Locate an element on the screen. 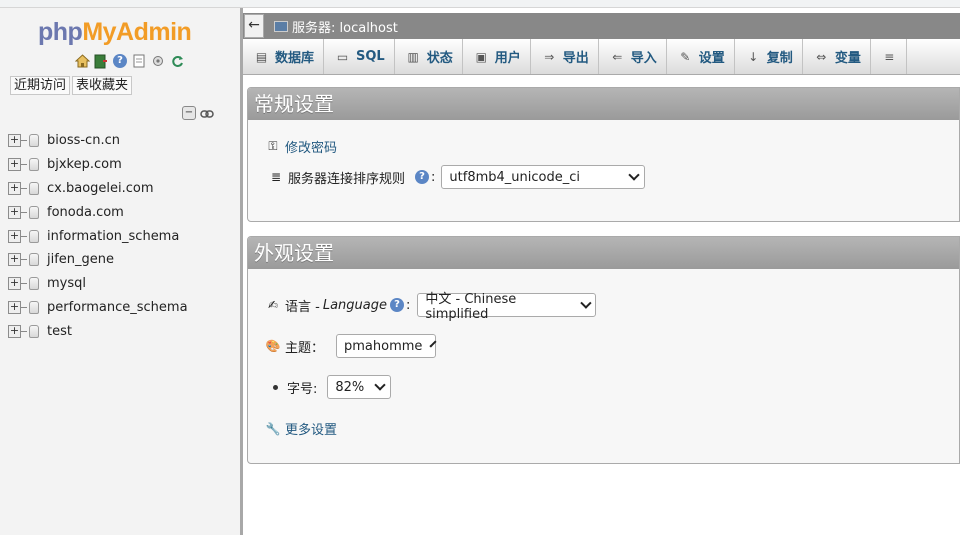 This screenshot has height=535, width=960. tab-more: ≡ is located at coordinates (889, 56).